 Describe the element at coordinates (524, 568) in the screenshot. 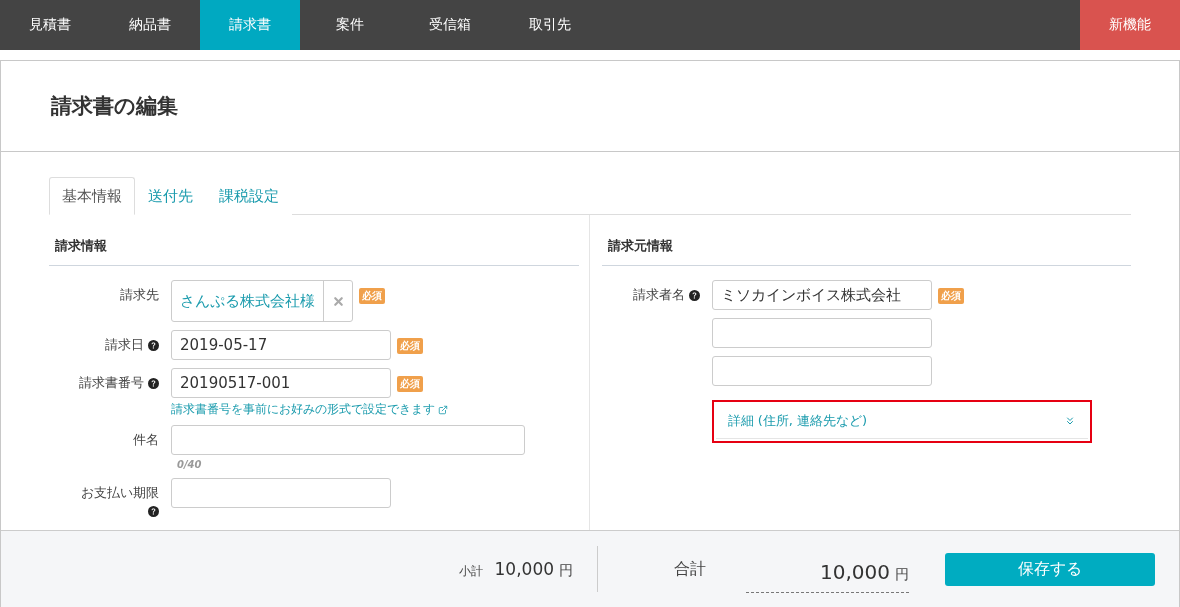

I see `subtotal-amount: 10,000` at that location.